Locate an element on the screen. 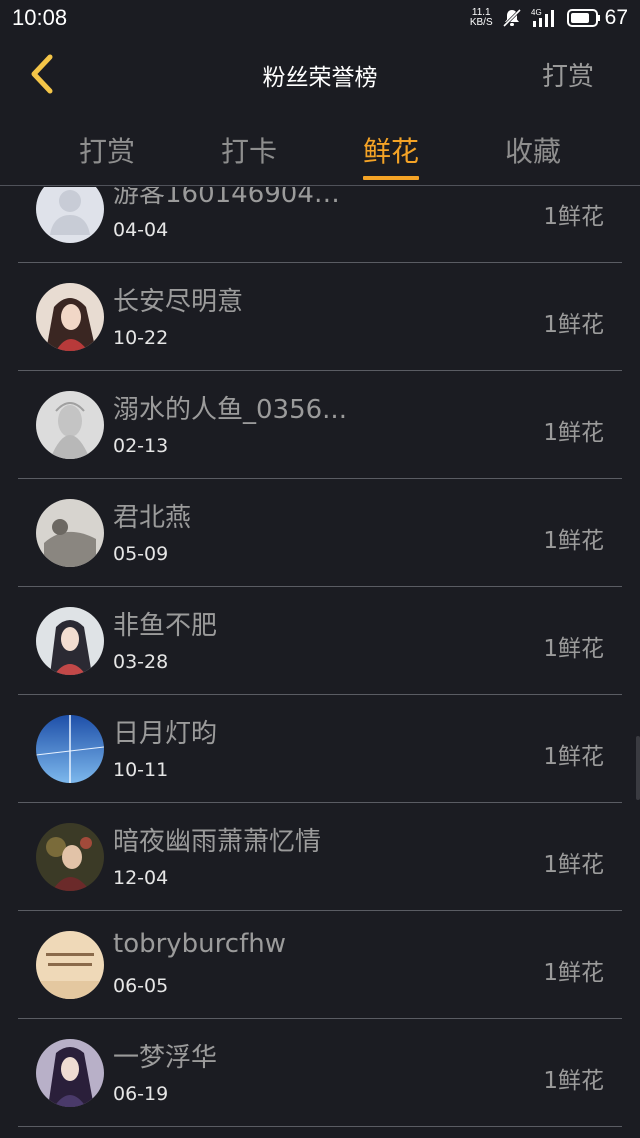  list-item: 溺水的人鱼_0356... 02-13 1鲜花 is located at coordinates (320, 425).